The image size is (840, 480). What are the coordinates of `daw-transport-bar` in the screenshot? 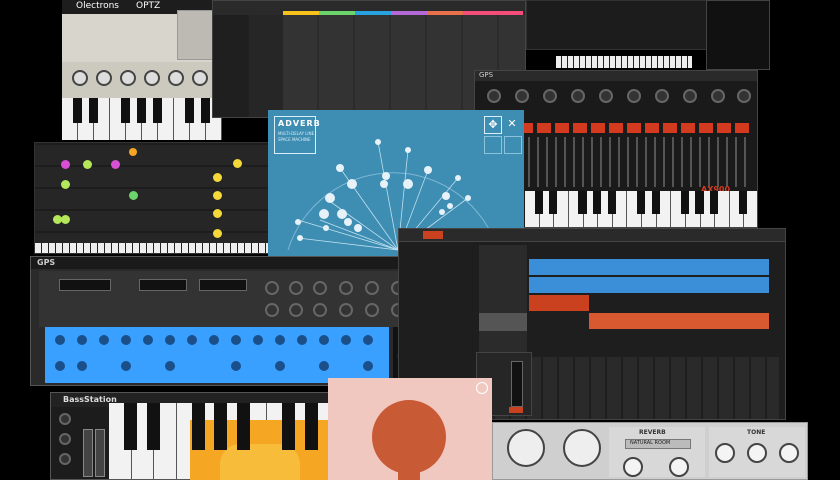 It's located at (592, 235).